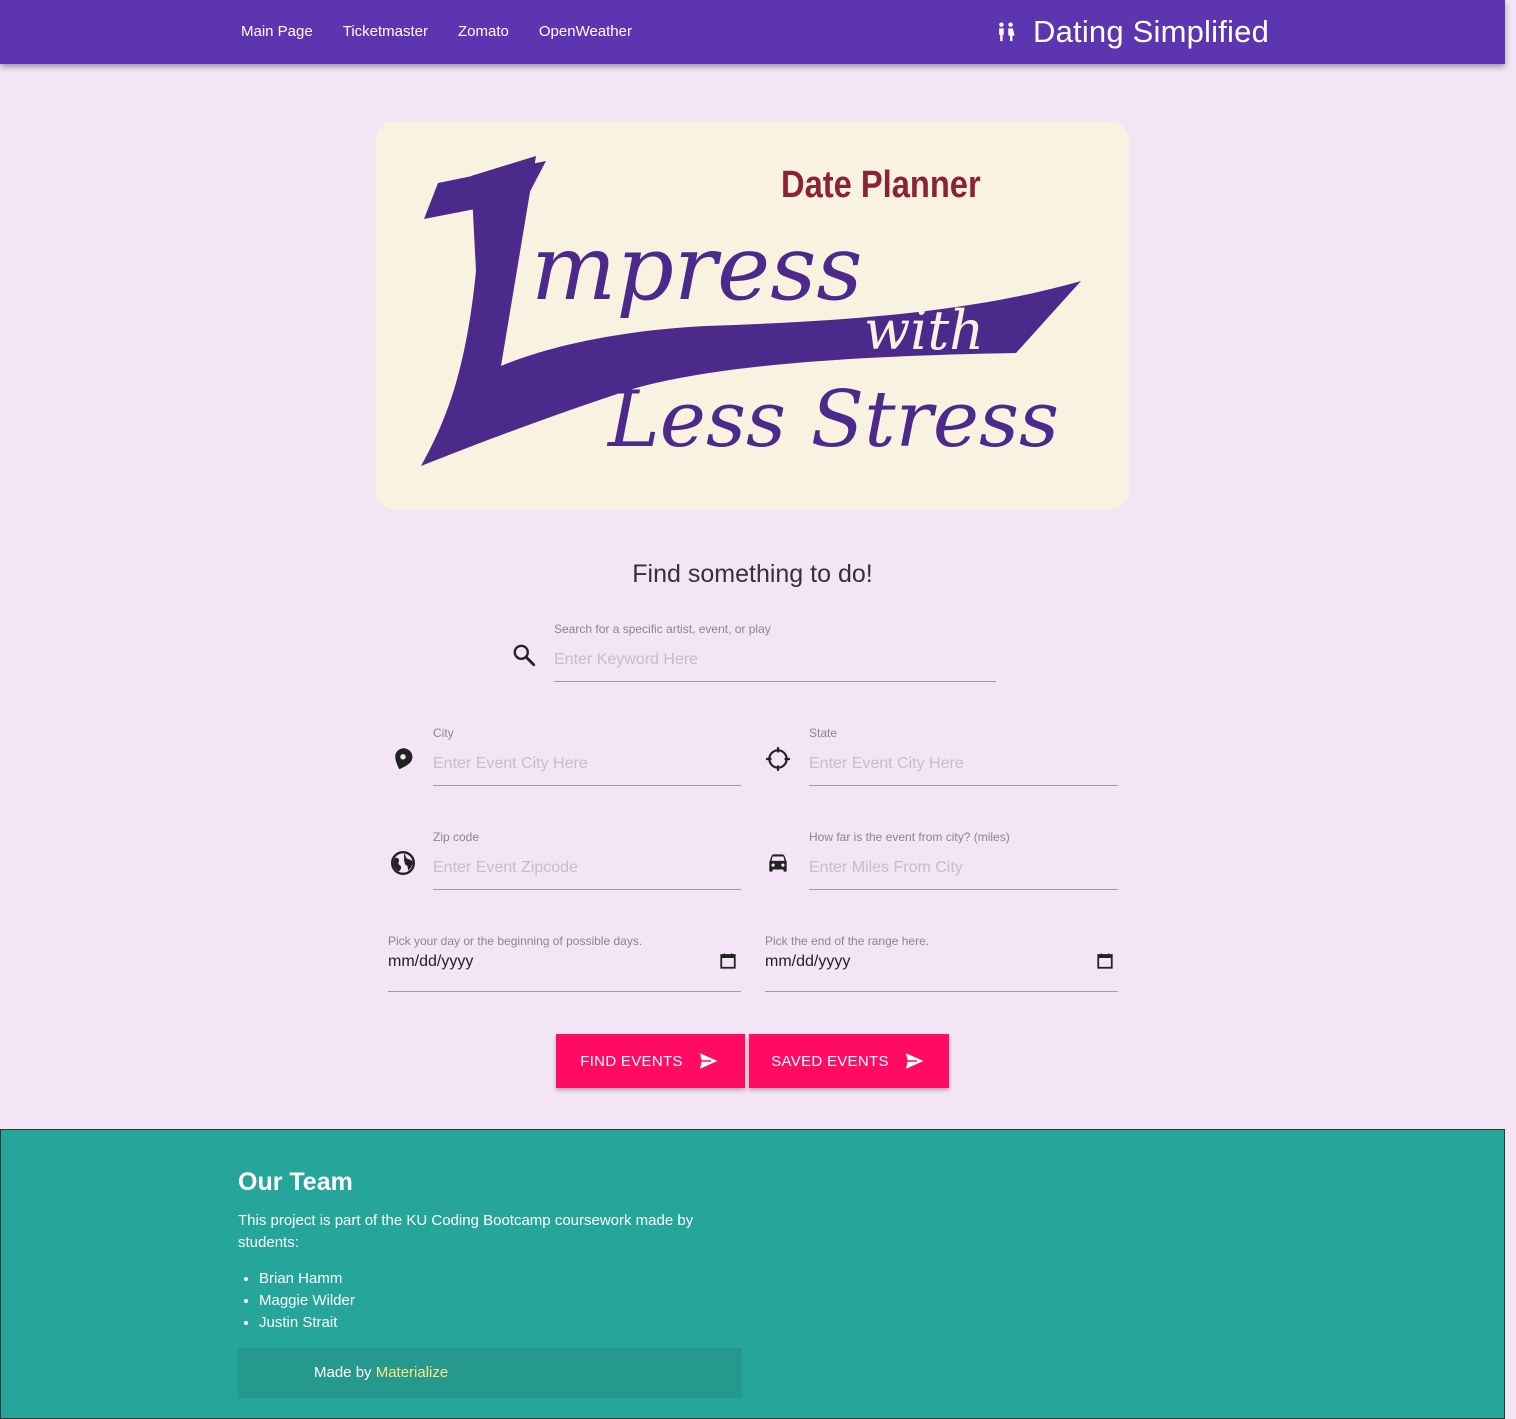 The height and width of the screenshot is (1419, 1516). Describe the element at coordinates (752, 574) in the screenshot. I see `search-title: Find something to do!` at that location.